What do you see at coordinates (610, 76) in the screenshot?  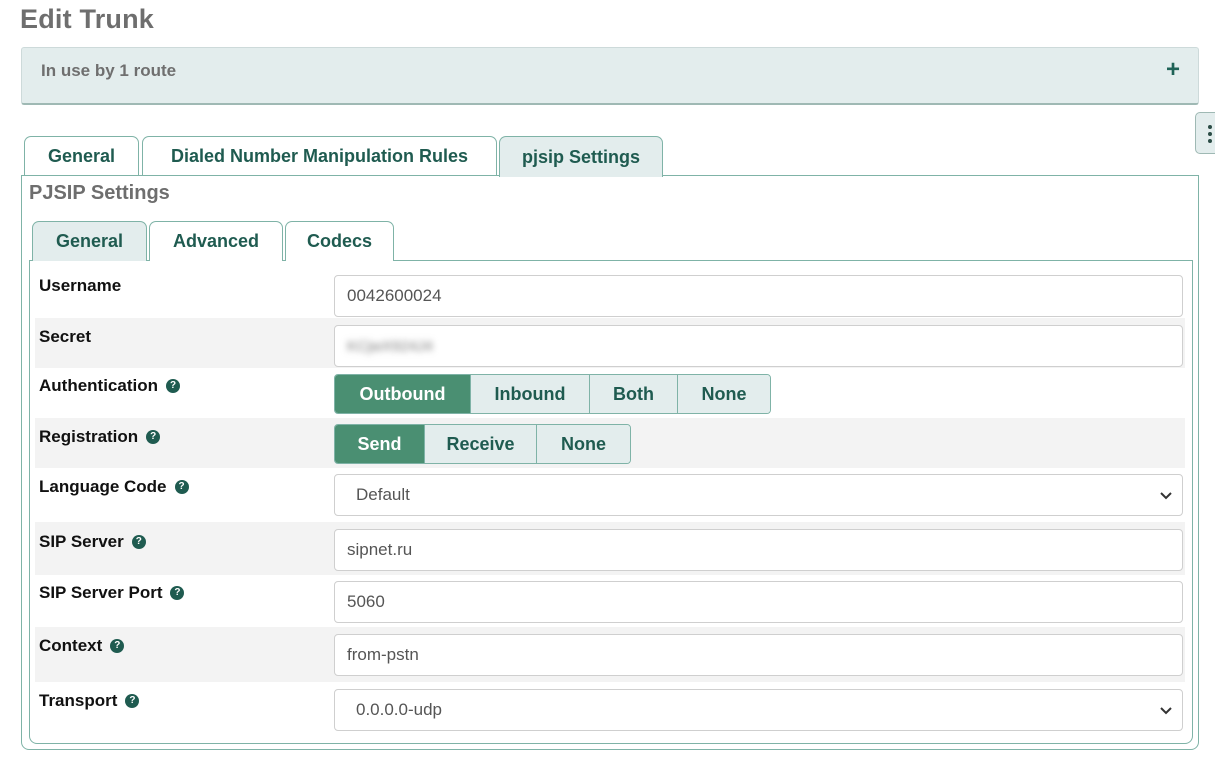 I see `usage-panel: In use by 1 route +` at bounding box center [610, 76].